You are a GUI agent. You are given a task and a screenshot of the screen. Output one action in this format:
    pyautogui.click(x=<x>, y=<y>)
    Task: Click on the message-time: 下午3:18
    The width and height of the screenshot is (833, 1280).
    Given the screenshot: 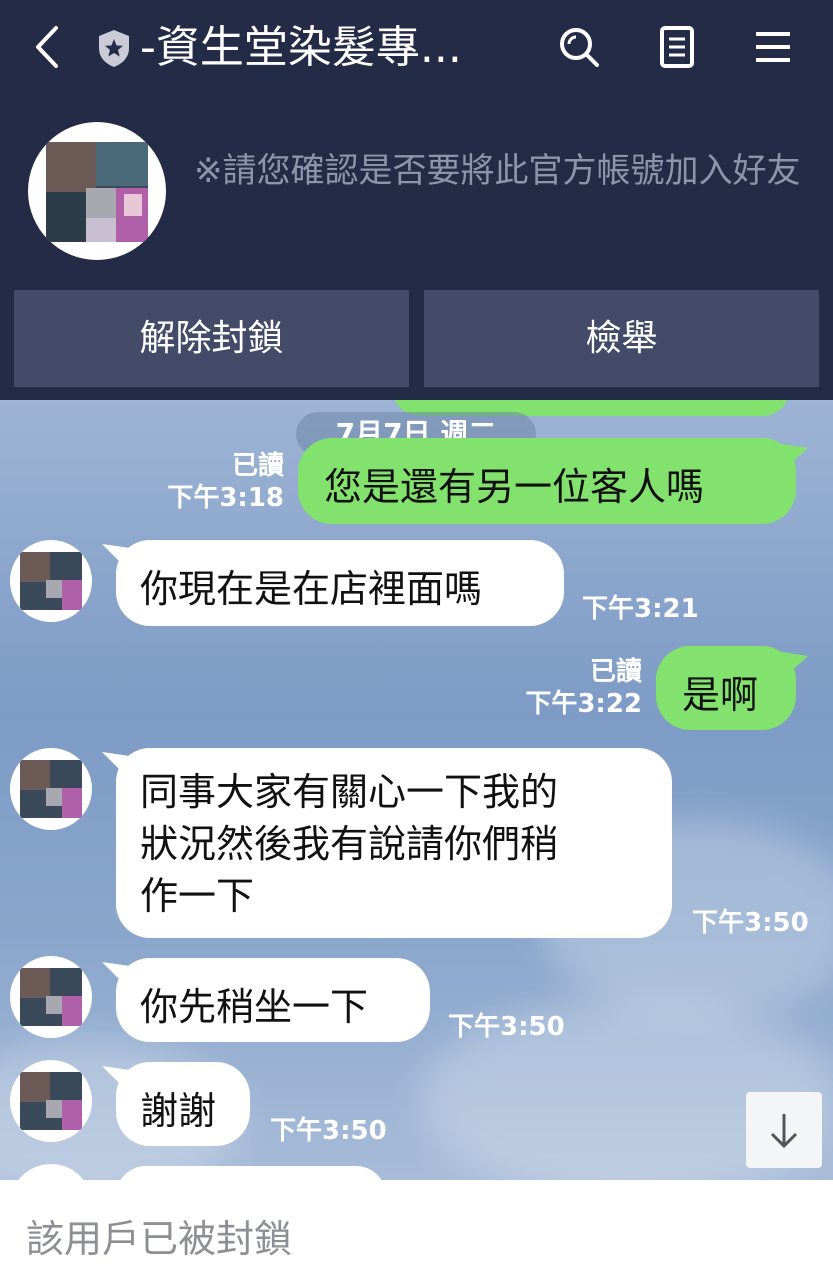 What is the action you would take?
    pyautogui.click(x=225, y=498)
    